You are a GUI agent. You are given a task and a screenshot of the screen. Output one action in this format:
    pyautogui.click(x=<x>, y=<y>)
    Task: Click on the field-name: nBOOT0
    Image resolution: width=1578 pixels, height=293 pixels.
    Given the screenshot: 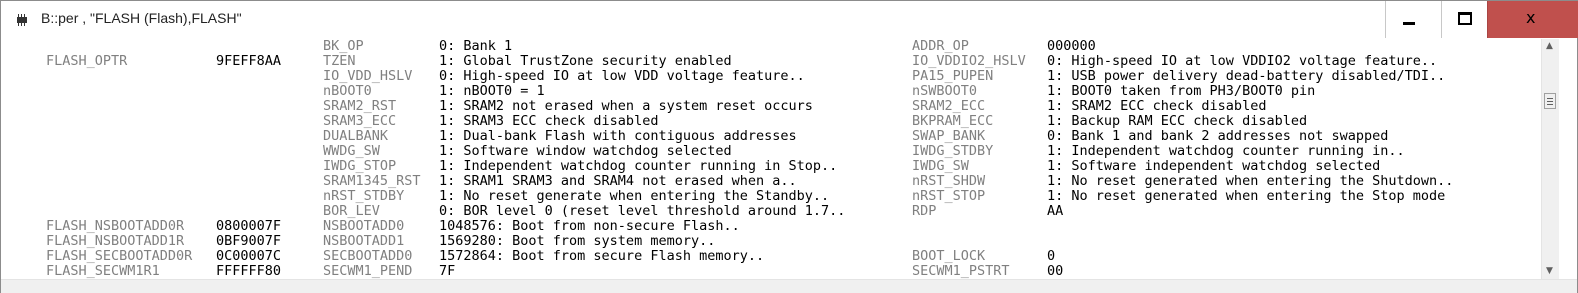 What is the action you would take?
    pyautogui.click(x=347, y=91)
    